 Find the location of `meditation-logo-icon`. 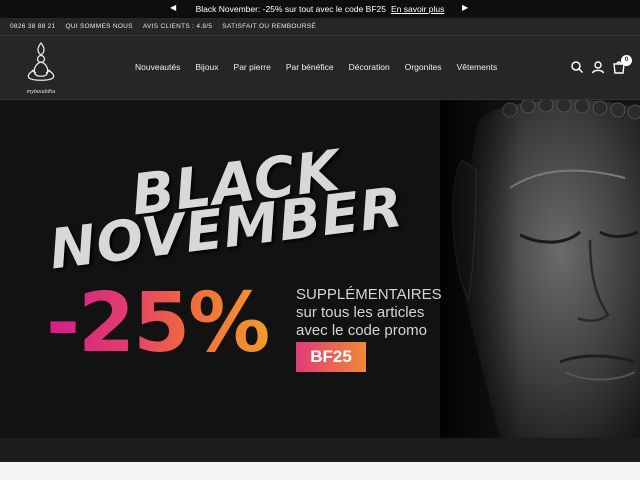

meditation-logo-icon is located at coordinates (41, 61).